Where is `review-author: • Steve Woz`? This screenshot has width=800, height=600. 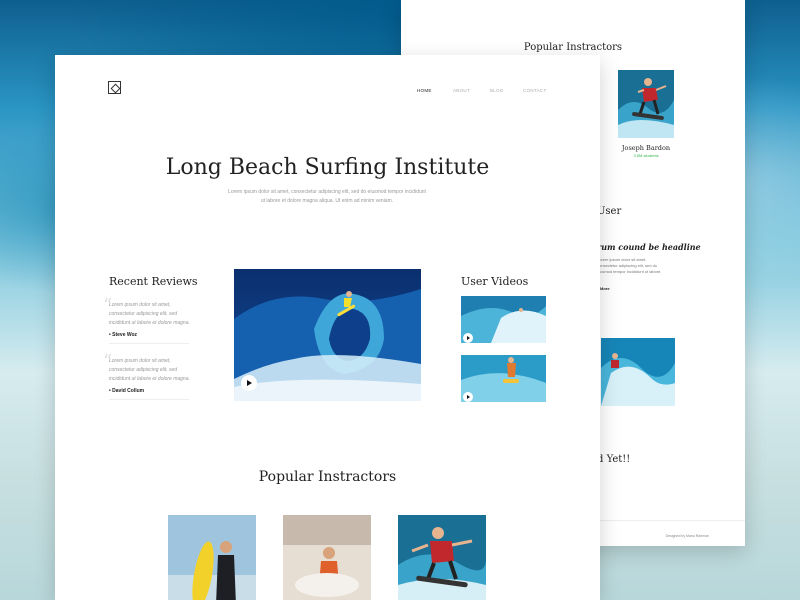 review-author: • Steve Woz is located at coordinates (123, 335).